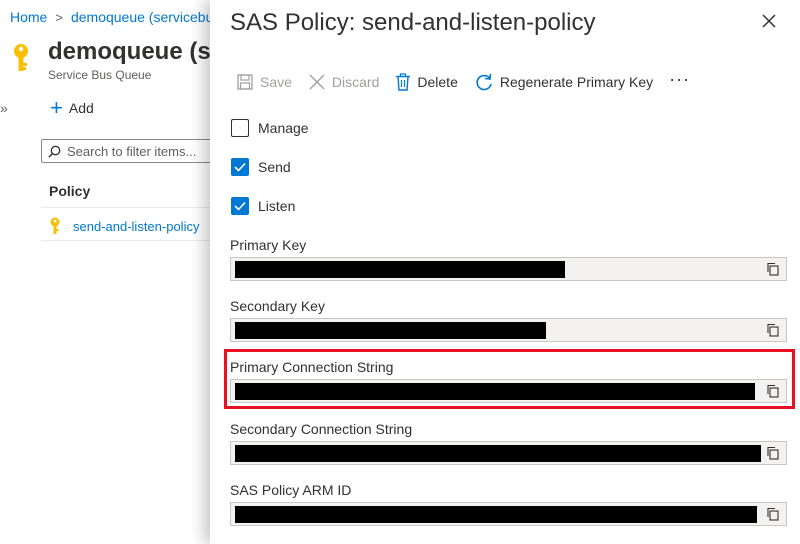  I want to click on primary-connection-string-label: Primary Connection String, so click(312, 367).